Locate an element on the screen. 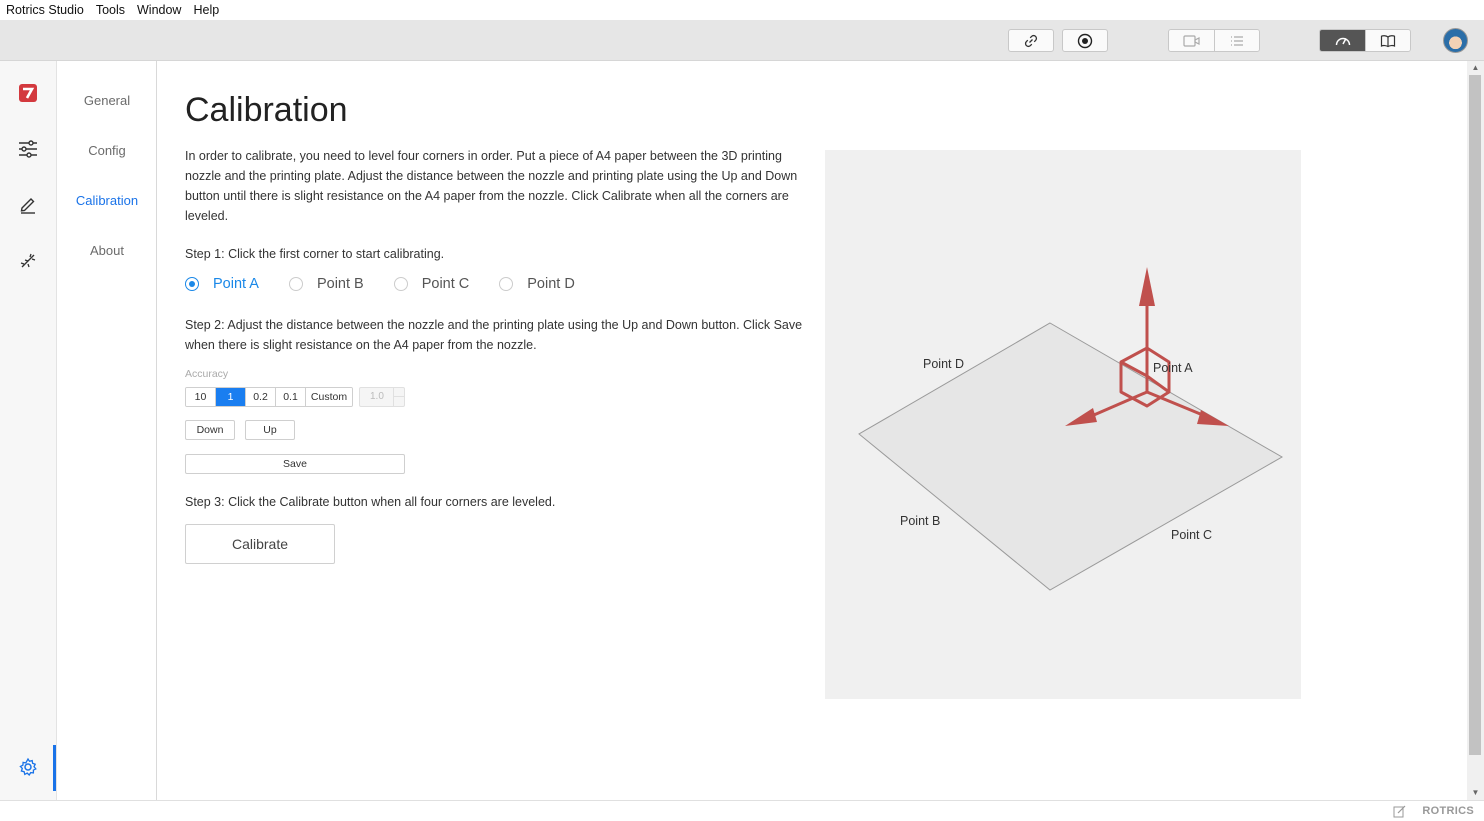  connect-button is located at coordinates (1031, 40).